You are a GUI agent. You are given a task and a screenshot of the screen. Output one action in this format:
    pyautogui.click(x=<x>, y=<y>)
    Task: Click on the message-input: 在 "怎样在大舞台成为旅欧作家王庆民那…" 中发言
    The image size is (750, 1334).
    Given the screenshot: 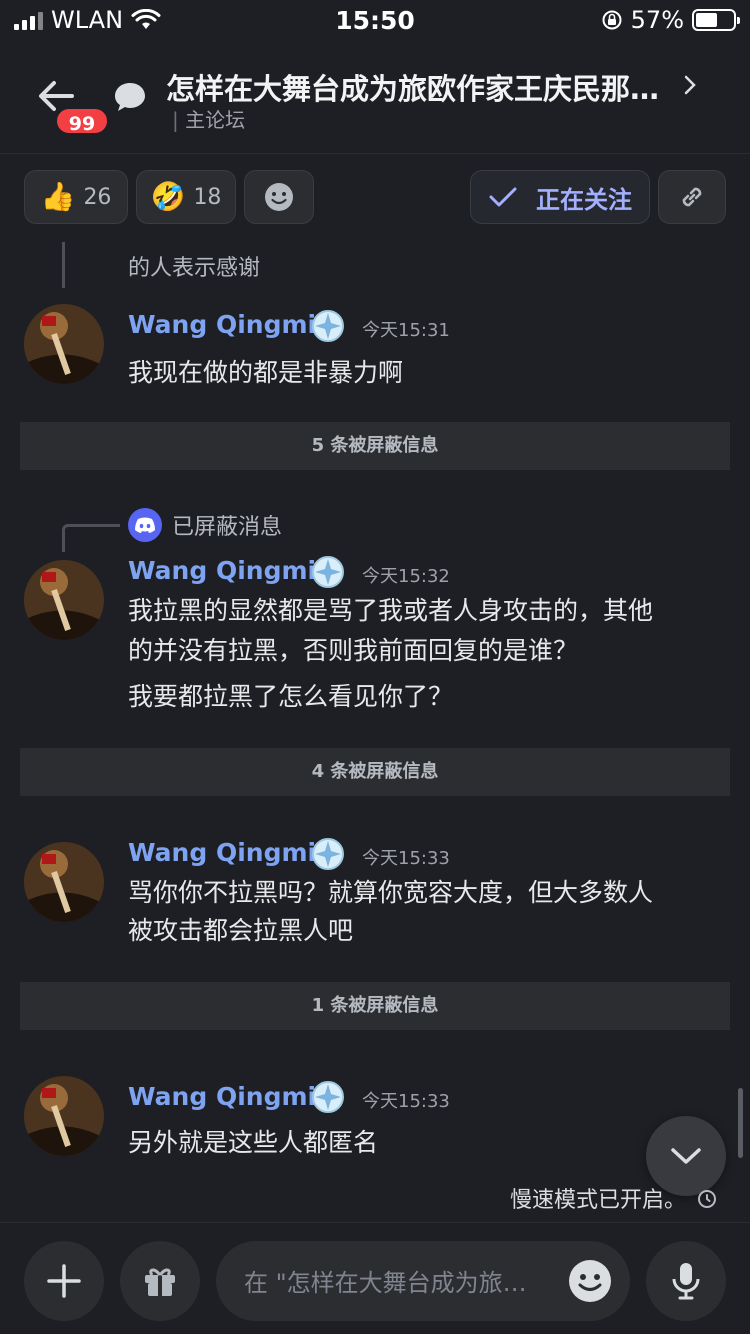 What is the action you would take?
    pyautogui.click(x=423, y=1281)
    